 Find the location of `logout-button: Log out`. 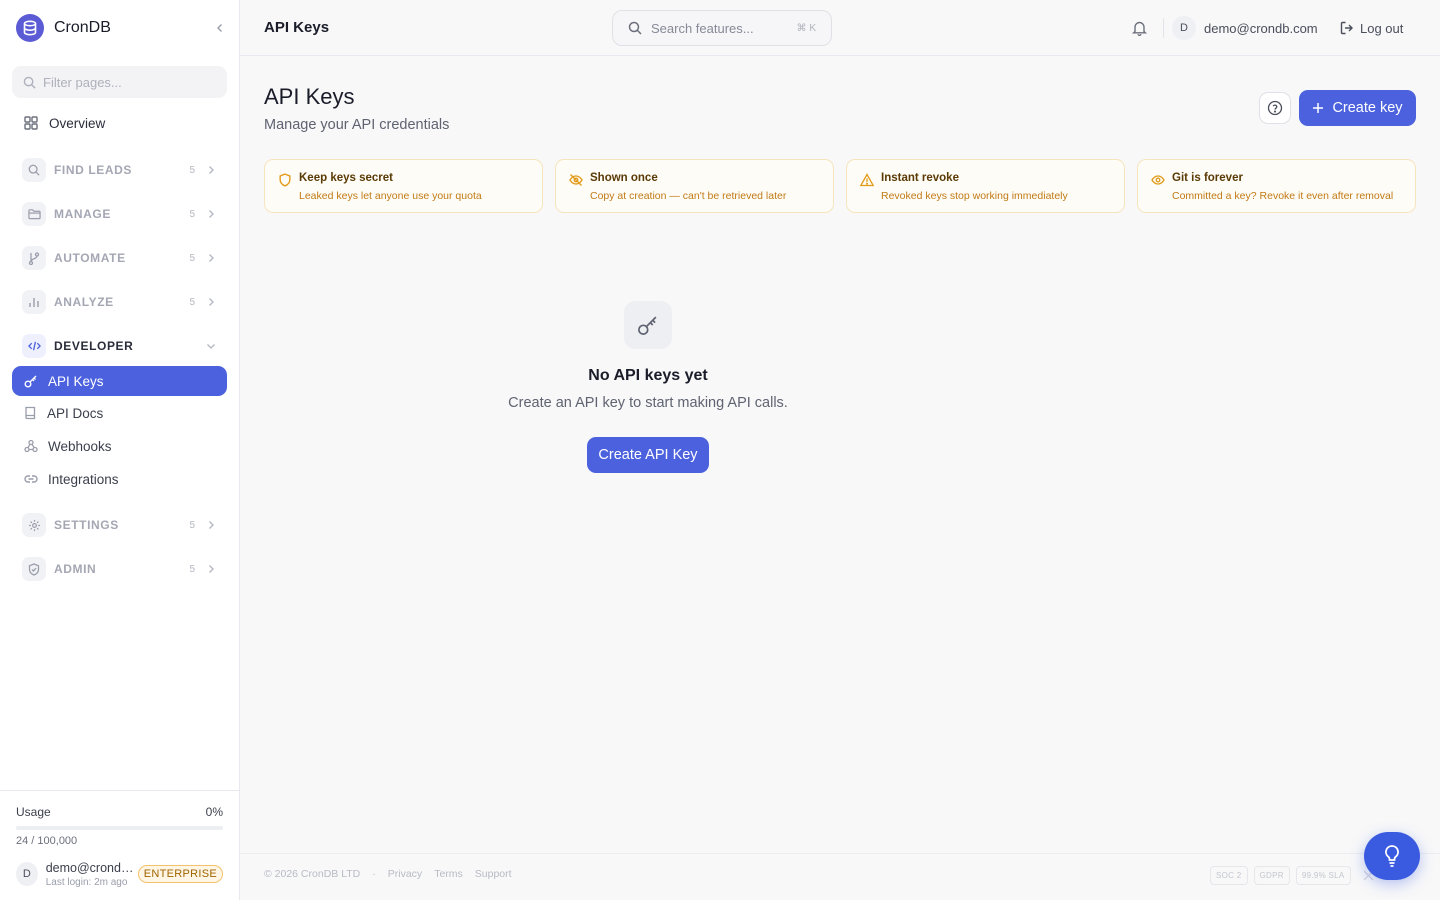

logout-button: Log out is located at coordinates (1371, 28).